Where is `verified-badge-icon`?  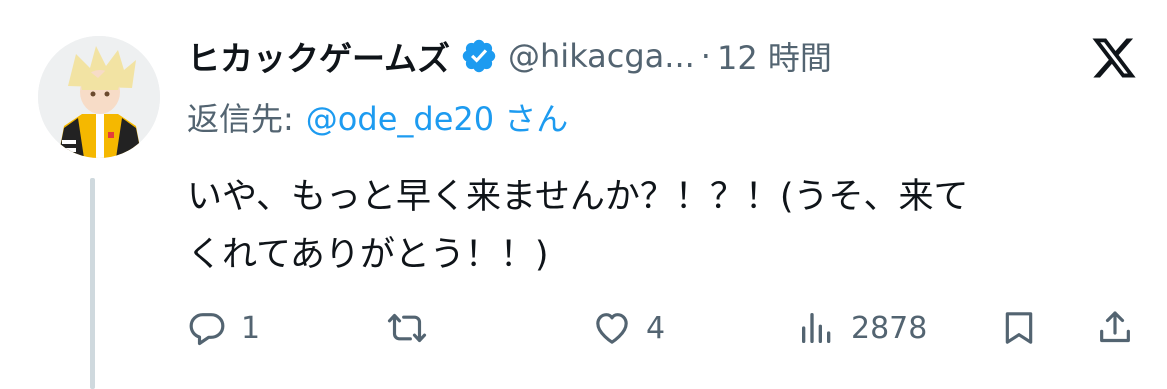
verified-badge-icon is located at coordinates (479, 56).